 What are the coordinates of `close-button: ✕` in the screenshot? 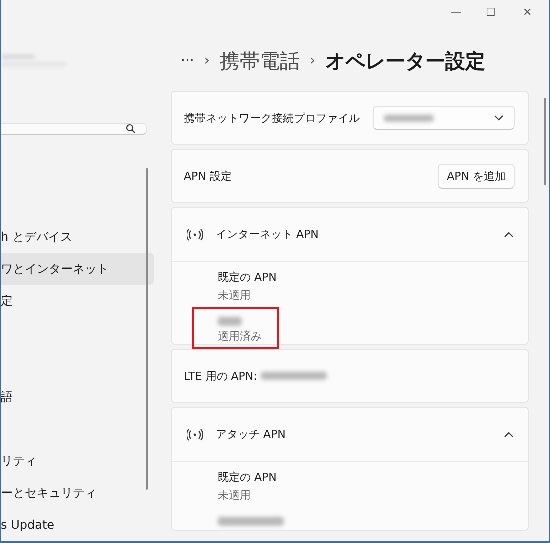 It's located at (527, 12).